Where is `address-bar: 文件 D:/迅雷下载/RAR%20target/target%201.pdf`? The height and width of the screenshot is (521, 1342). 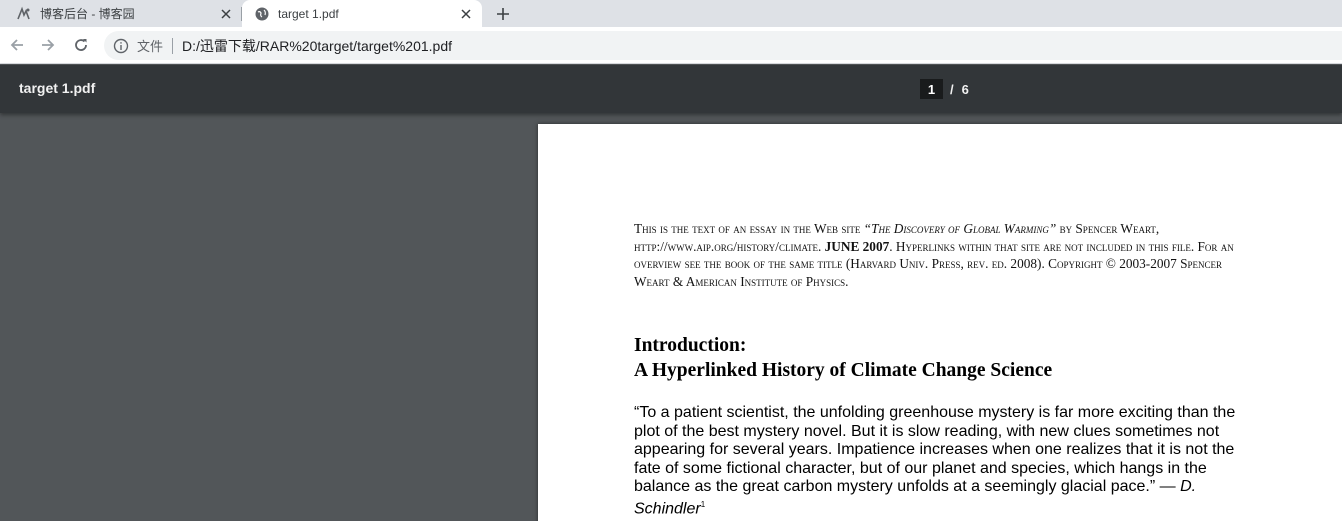
address-bar: 文件 D:/迅雷下载/RAR%20target/target%201.pdf is located at coordinates (723, 45).